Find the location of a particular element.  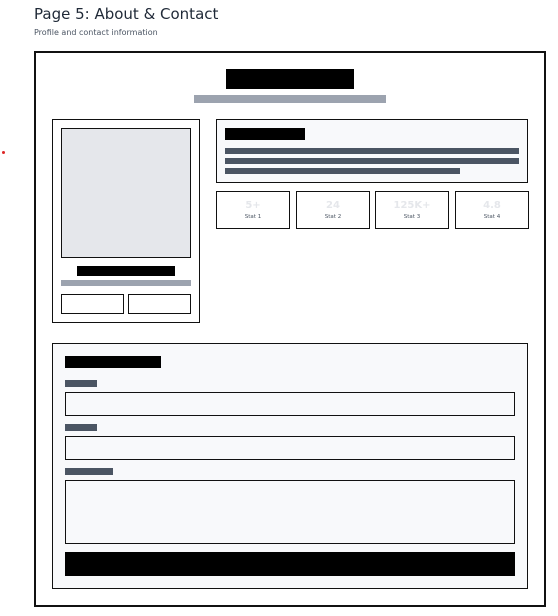

submit-button is located at coordinates (290, 564).